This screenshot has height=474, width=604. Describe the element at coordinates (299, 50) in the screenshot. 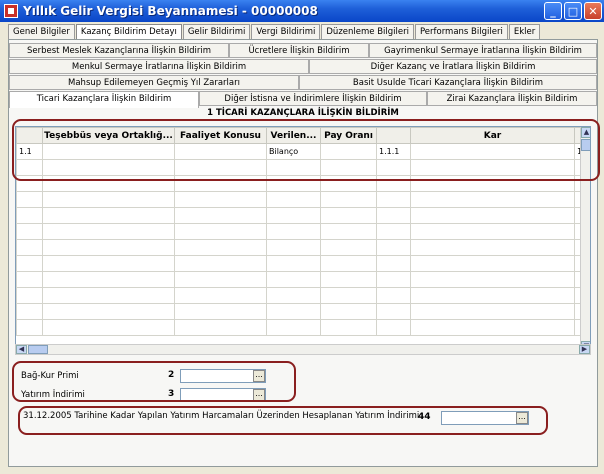

I see `subtab-ucretler: Ücretlere İlişkin Bildirim` at that location.